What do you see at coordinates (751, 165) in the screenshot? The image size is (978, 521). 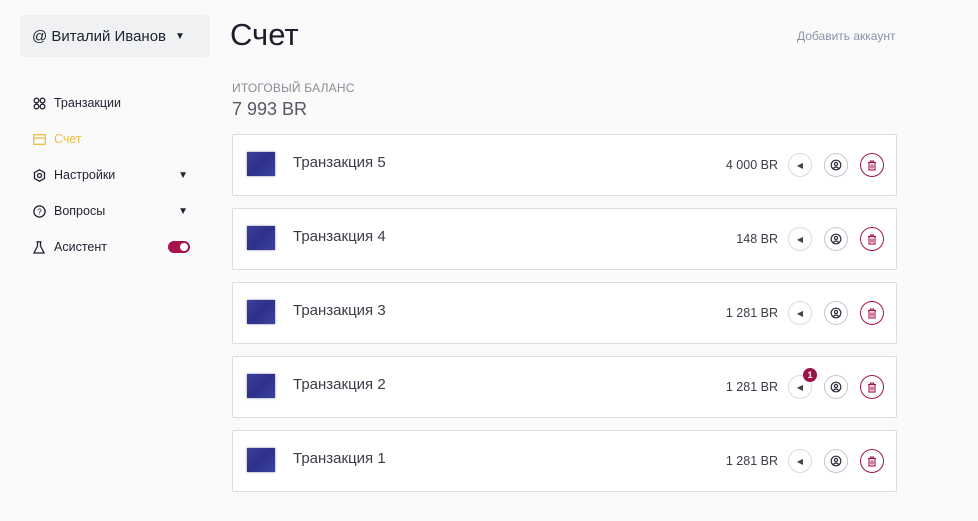 I see `transaction-amount: 4 000 BR` at bounding box center [751, 165].